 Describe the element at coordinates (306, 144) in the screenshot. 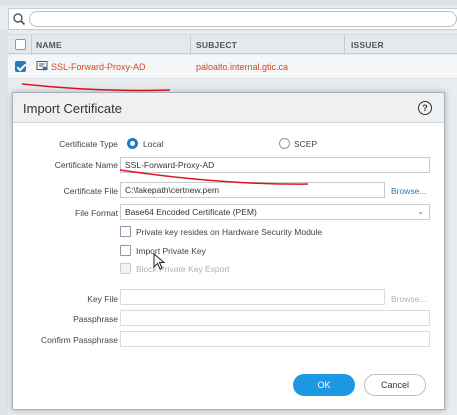

I see `radio-scep-label: SCEP` at that location.